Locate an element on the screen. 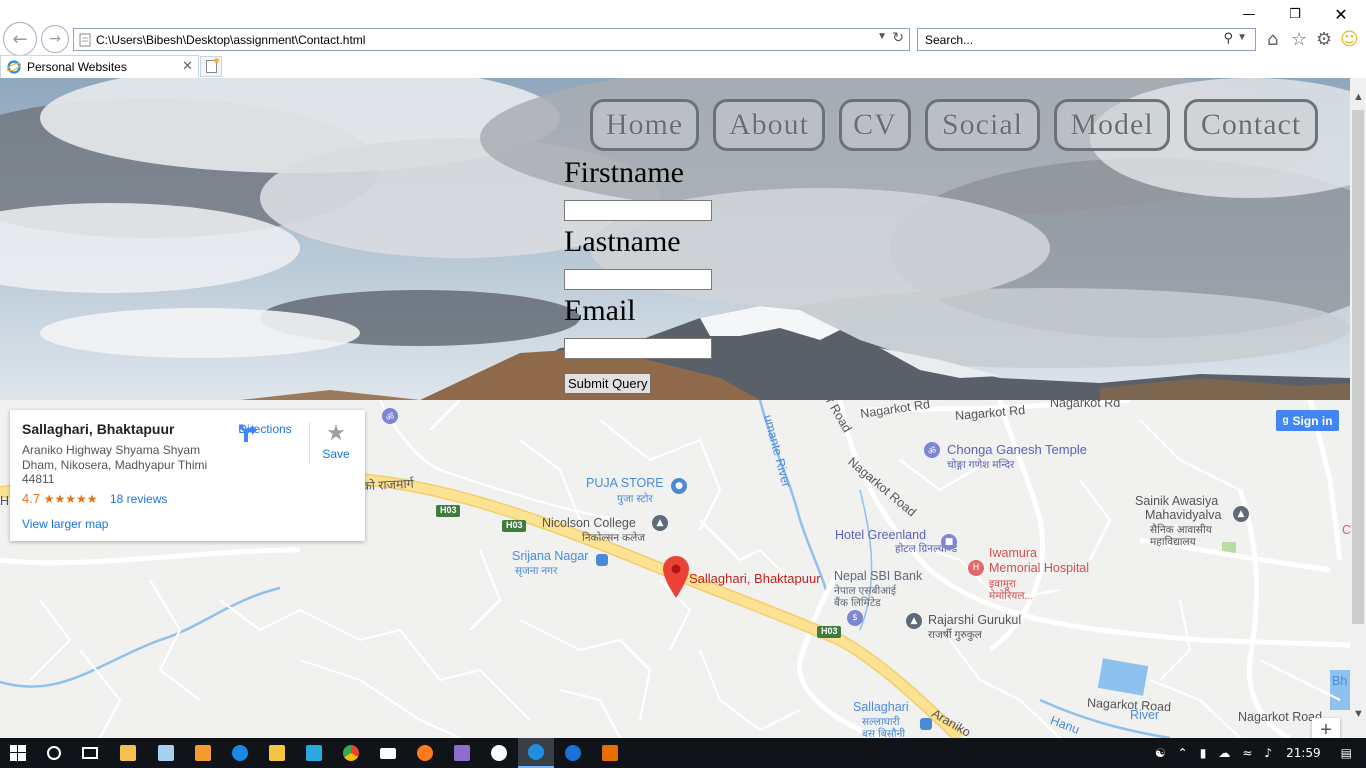 The image size is (1366, 768). page-scrollbar: ▲ ▼ is located at coordinates (1358, 408).